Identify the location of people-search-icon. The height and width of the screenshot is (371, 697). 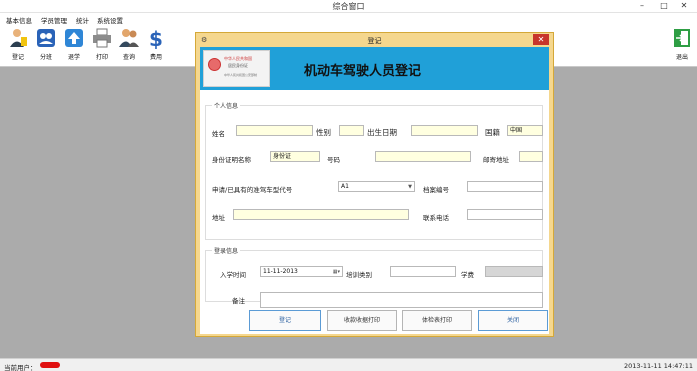
(129, 38).